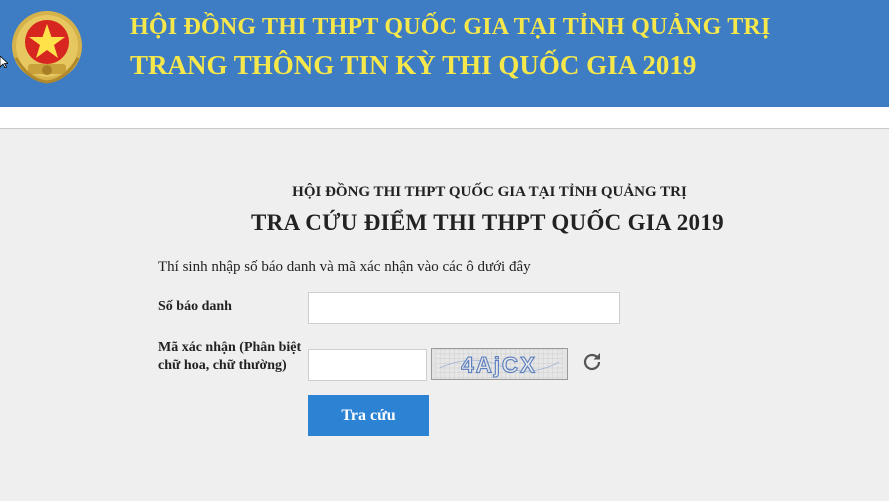 The image size is (889, 501). I want to click on captcha-label-line2: chữ hoa, chữ thường), so click(222, 365).